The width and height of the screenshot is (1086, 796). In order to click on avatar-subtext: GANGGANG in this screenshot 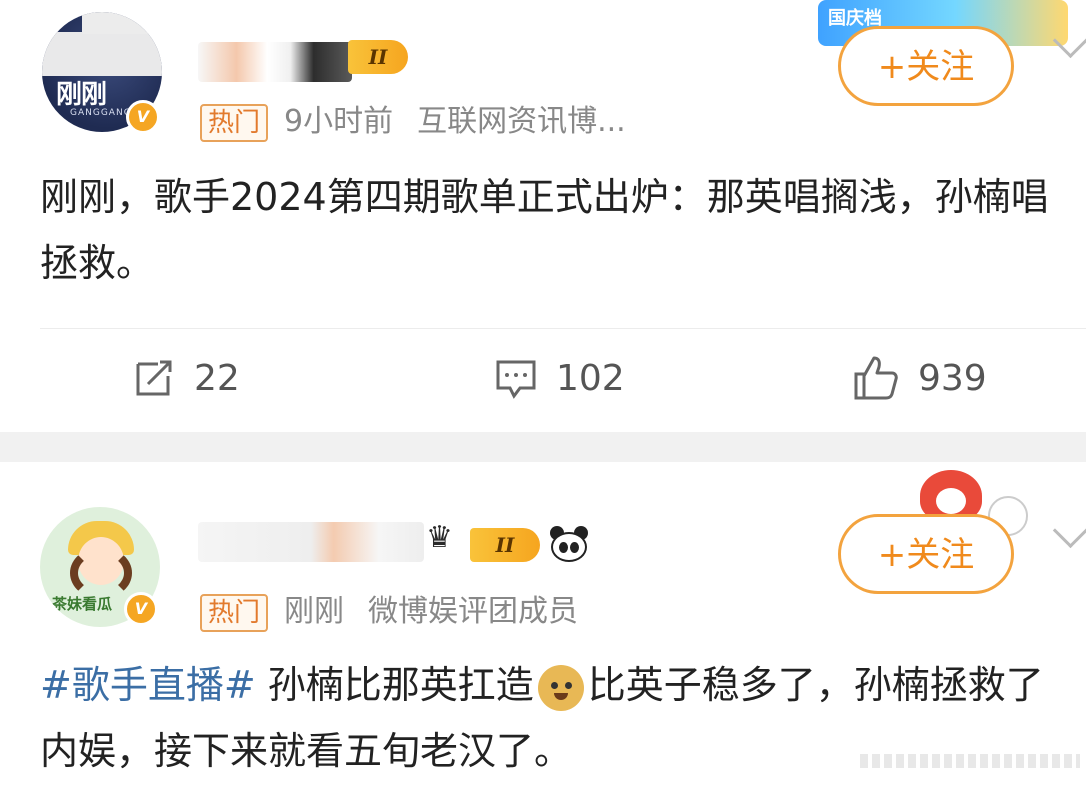, I will do `click(101, 113)`.